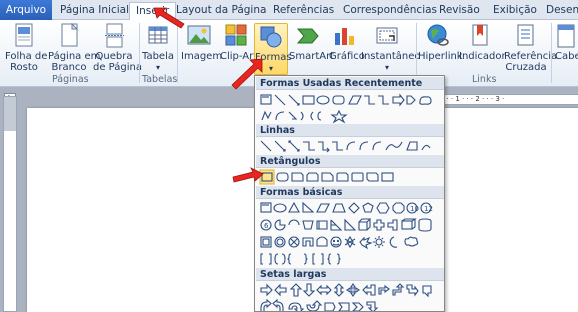  I want to click on indicador-button: Indicador, so click(482, 42).